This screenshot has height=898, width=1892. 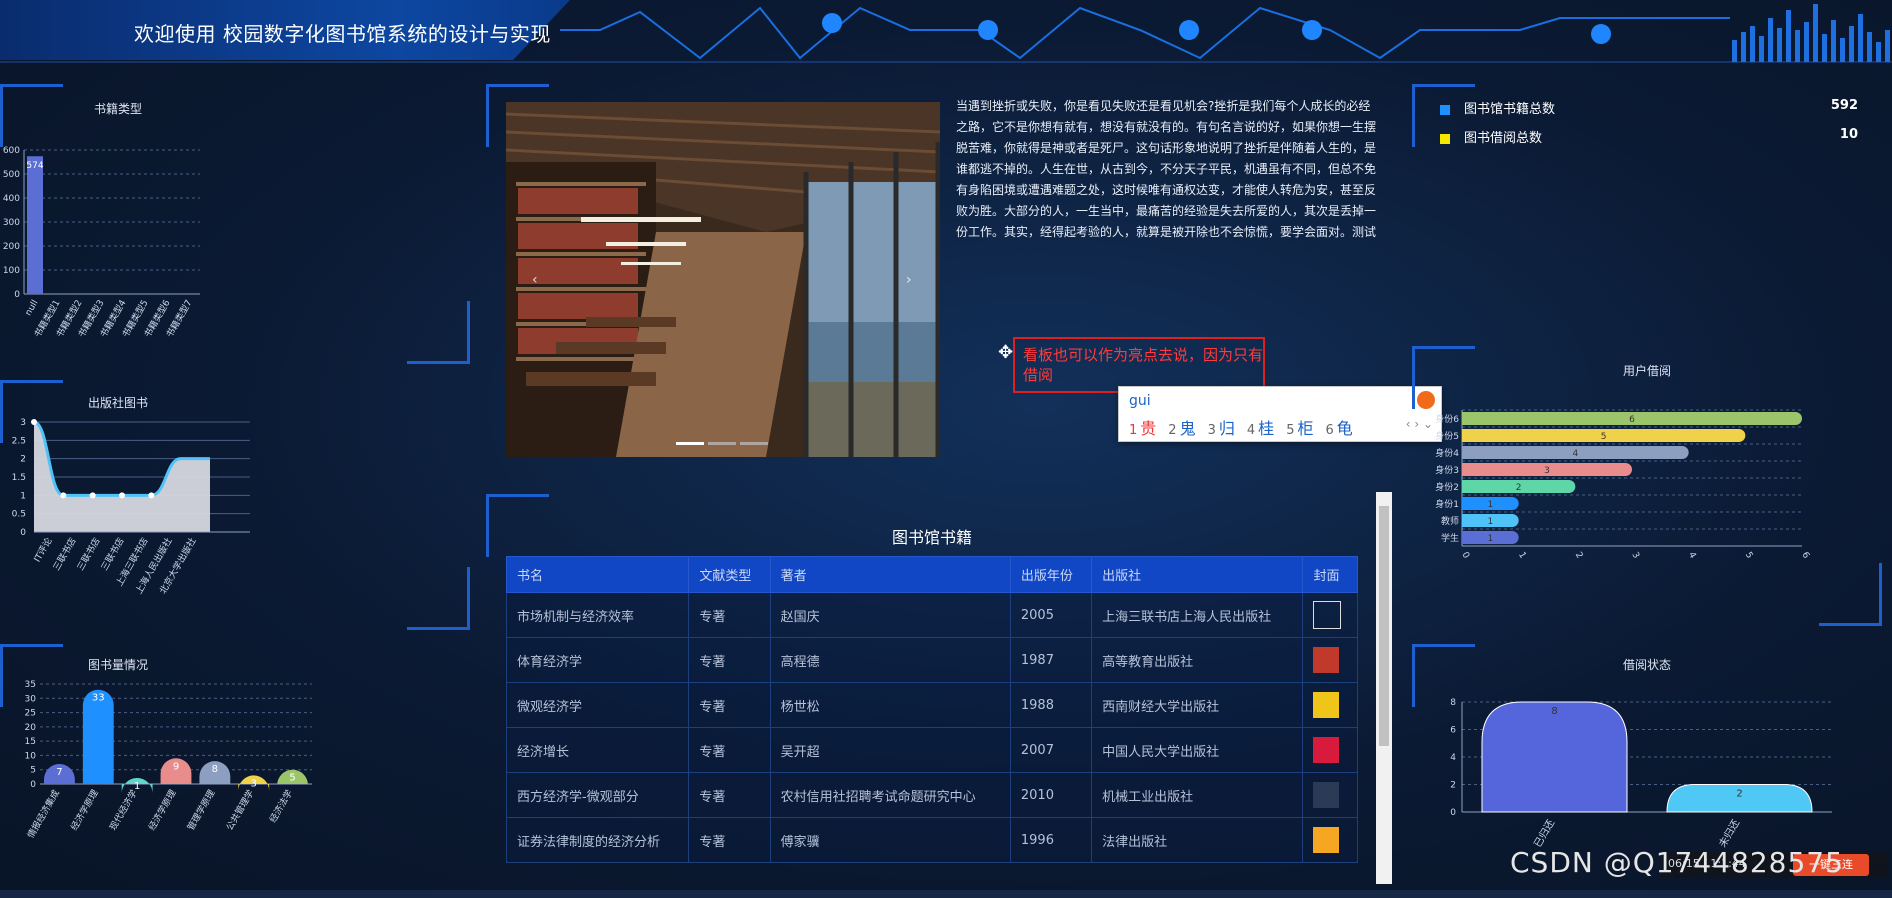 What do you see at coordinates (1554, 711) in the screenshot?
I see `data-label: 8` at bounding box center [1554, 711].